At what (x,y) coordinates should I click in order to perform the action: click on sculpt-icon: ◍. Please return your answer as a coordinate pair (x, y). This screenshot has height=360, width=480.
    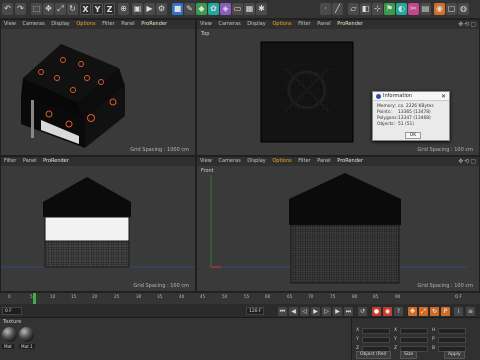
    Looking at the image, I should click on (463, 9).